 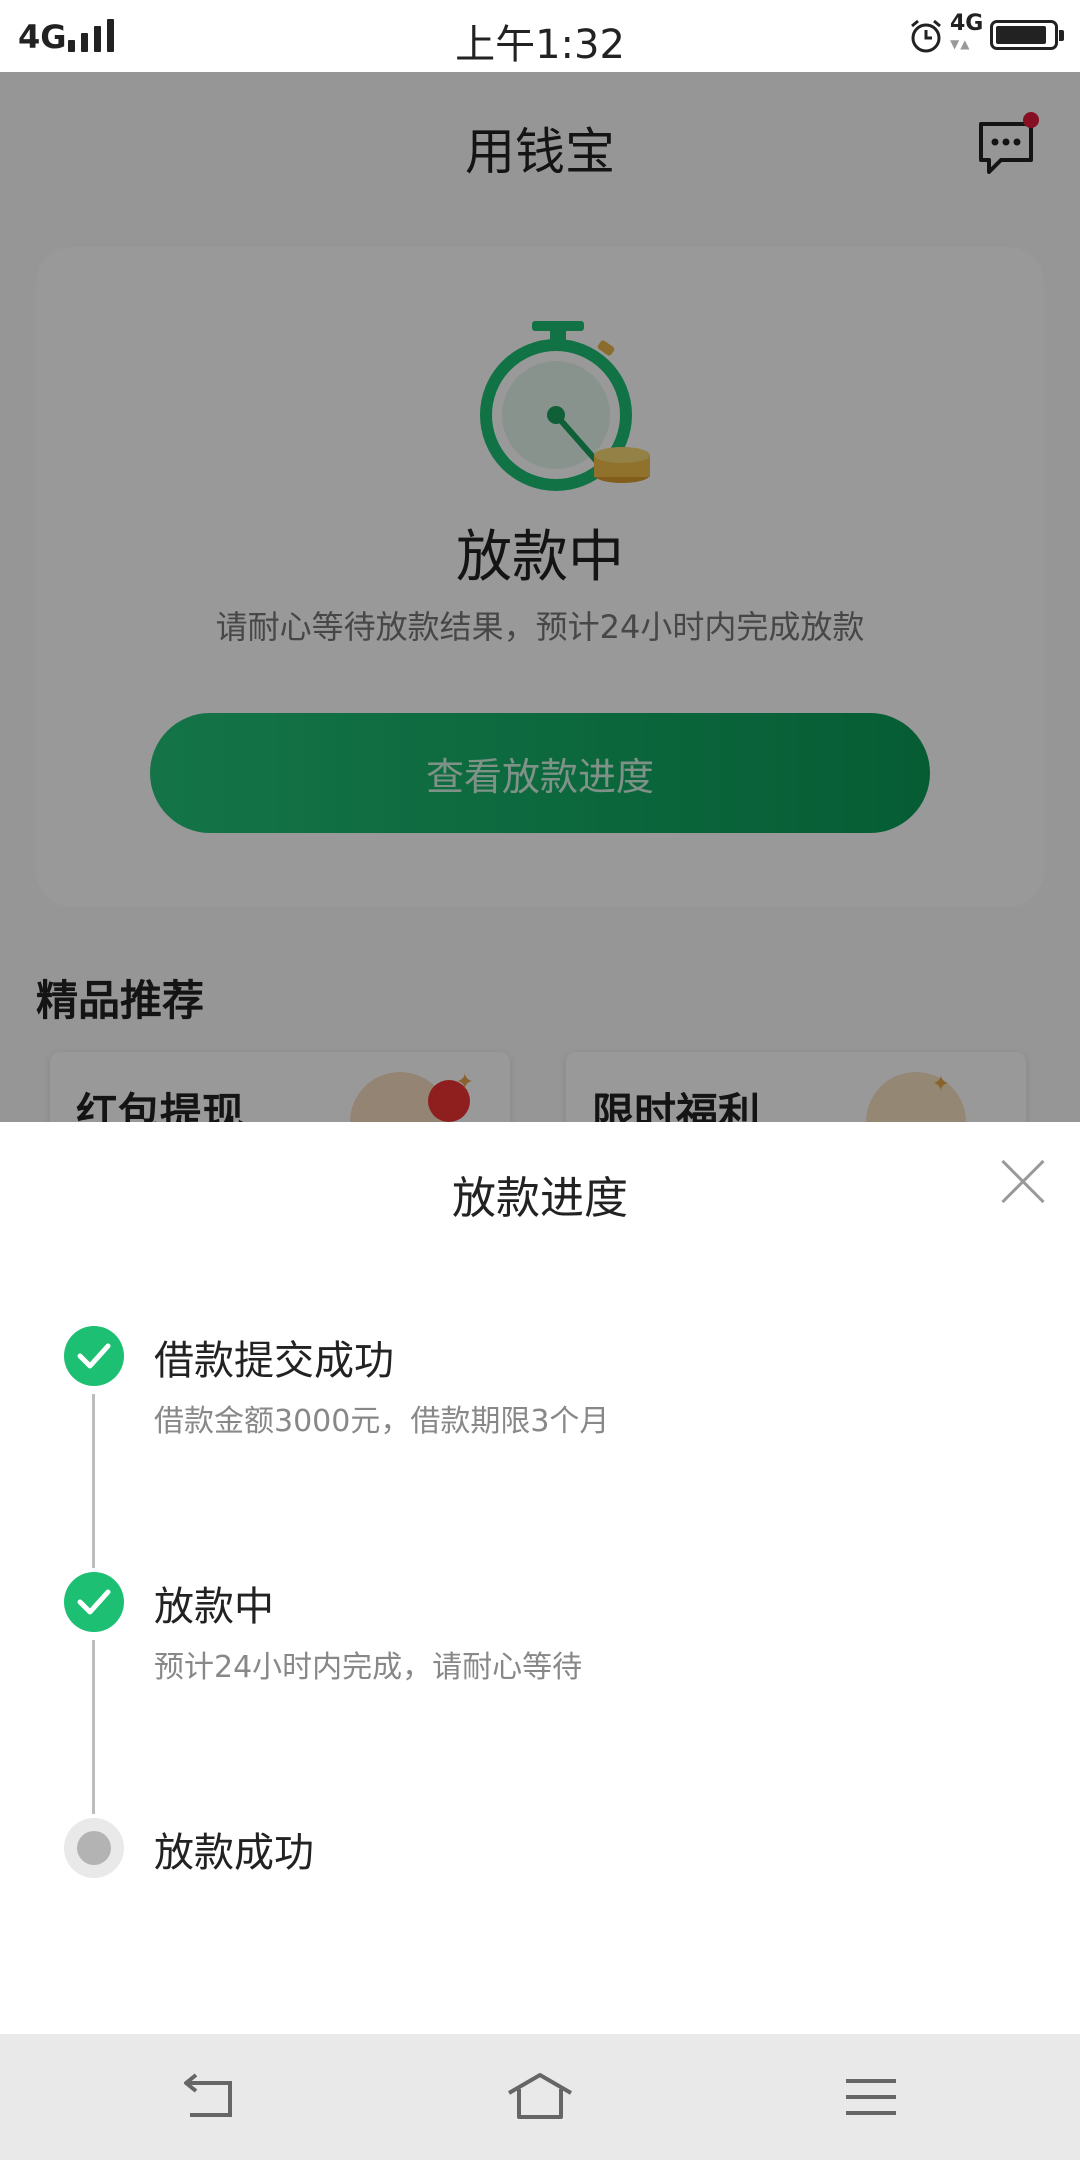 I want to click on status-bar: 4G 上午1:32 4G ▼▲, so click(x=540, y=36).